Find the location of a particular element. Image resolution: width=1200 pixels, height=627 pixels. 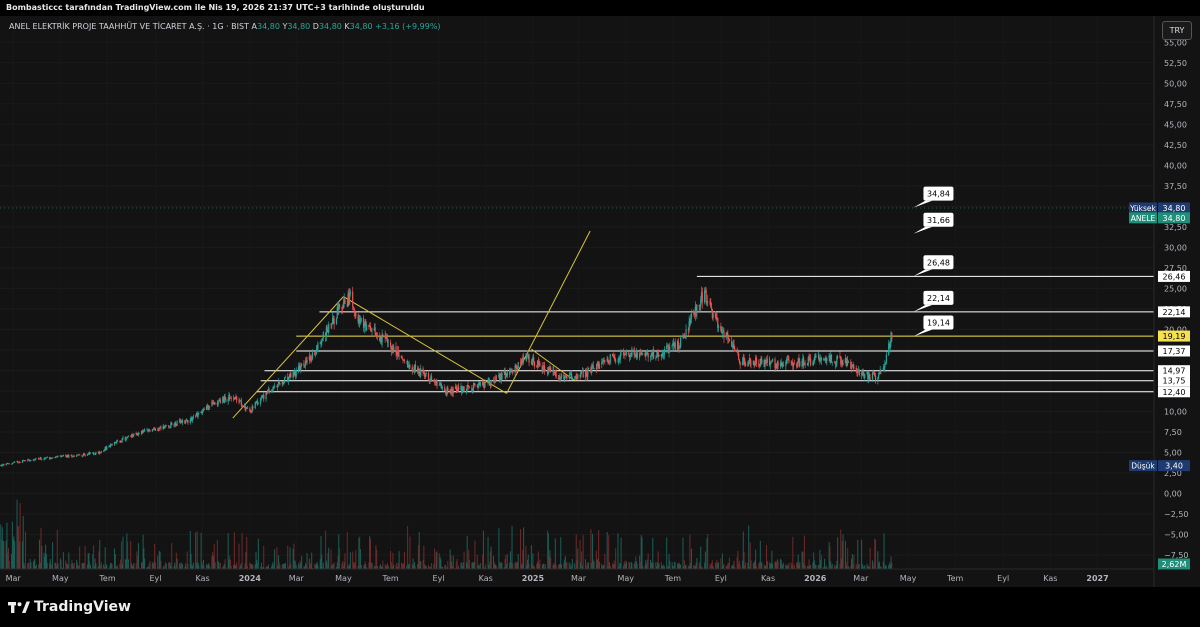

high-value: 34,80 is located at coordinates (299, 26).